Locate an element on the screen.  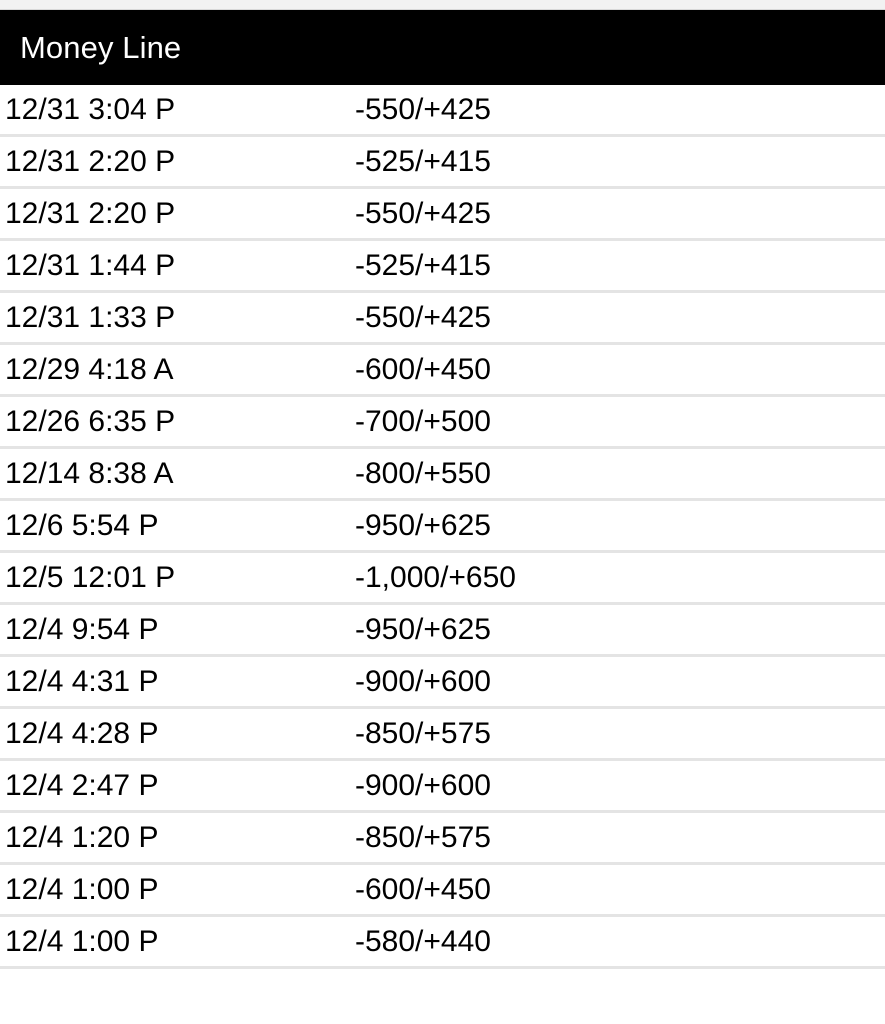
cell-datetime: 12/14 8:38 A is located at coordinates (89, 473).